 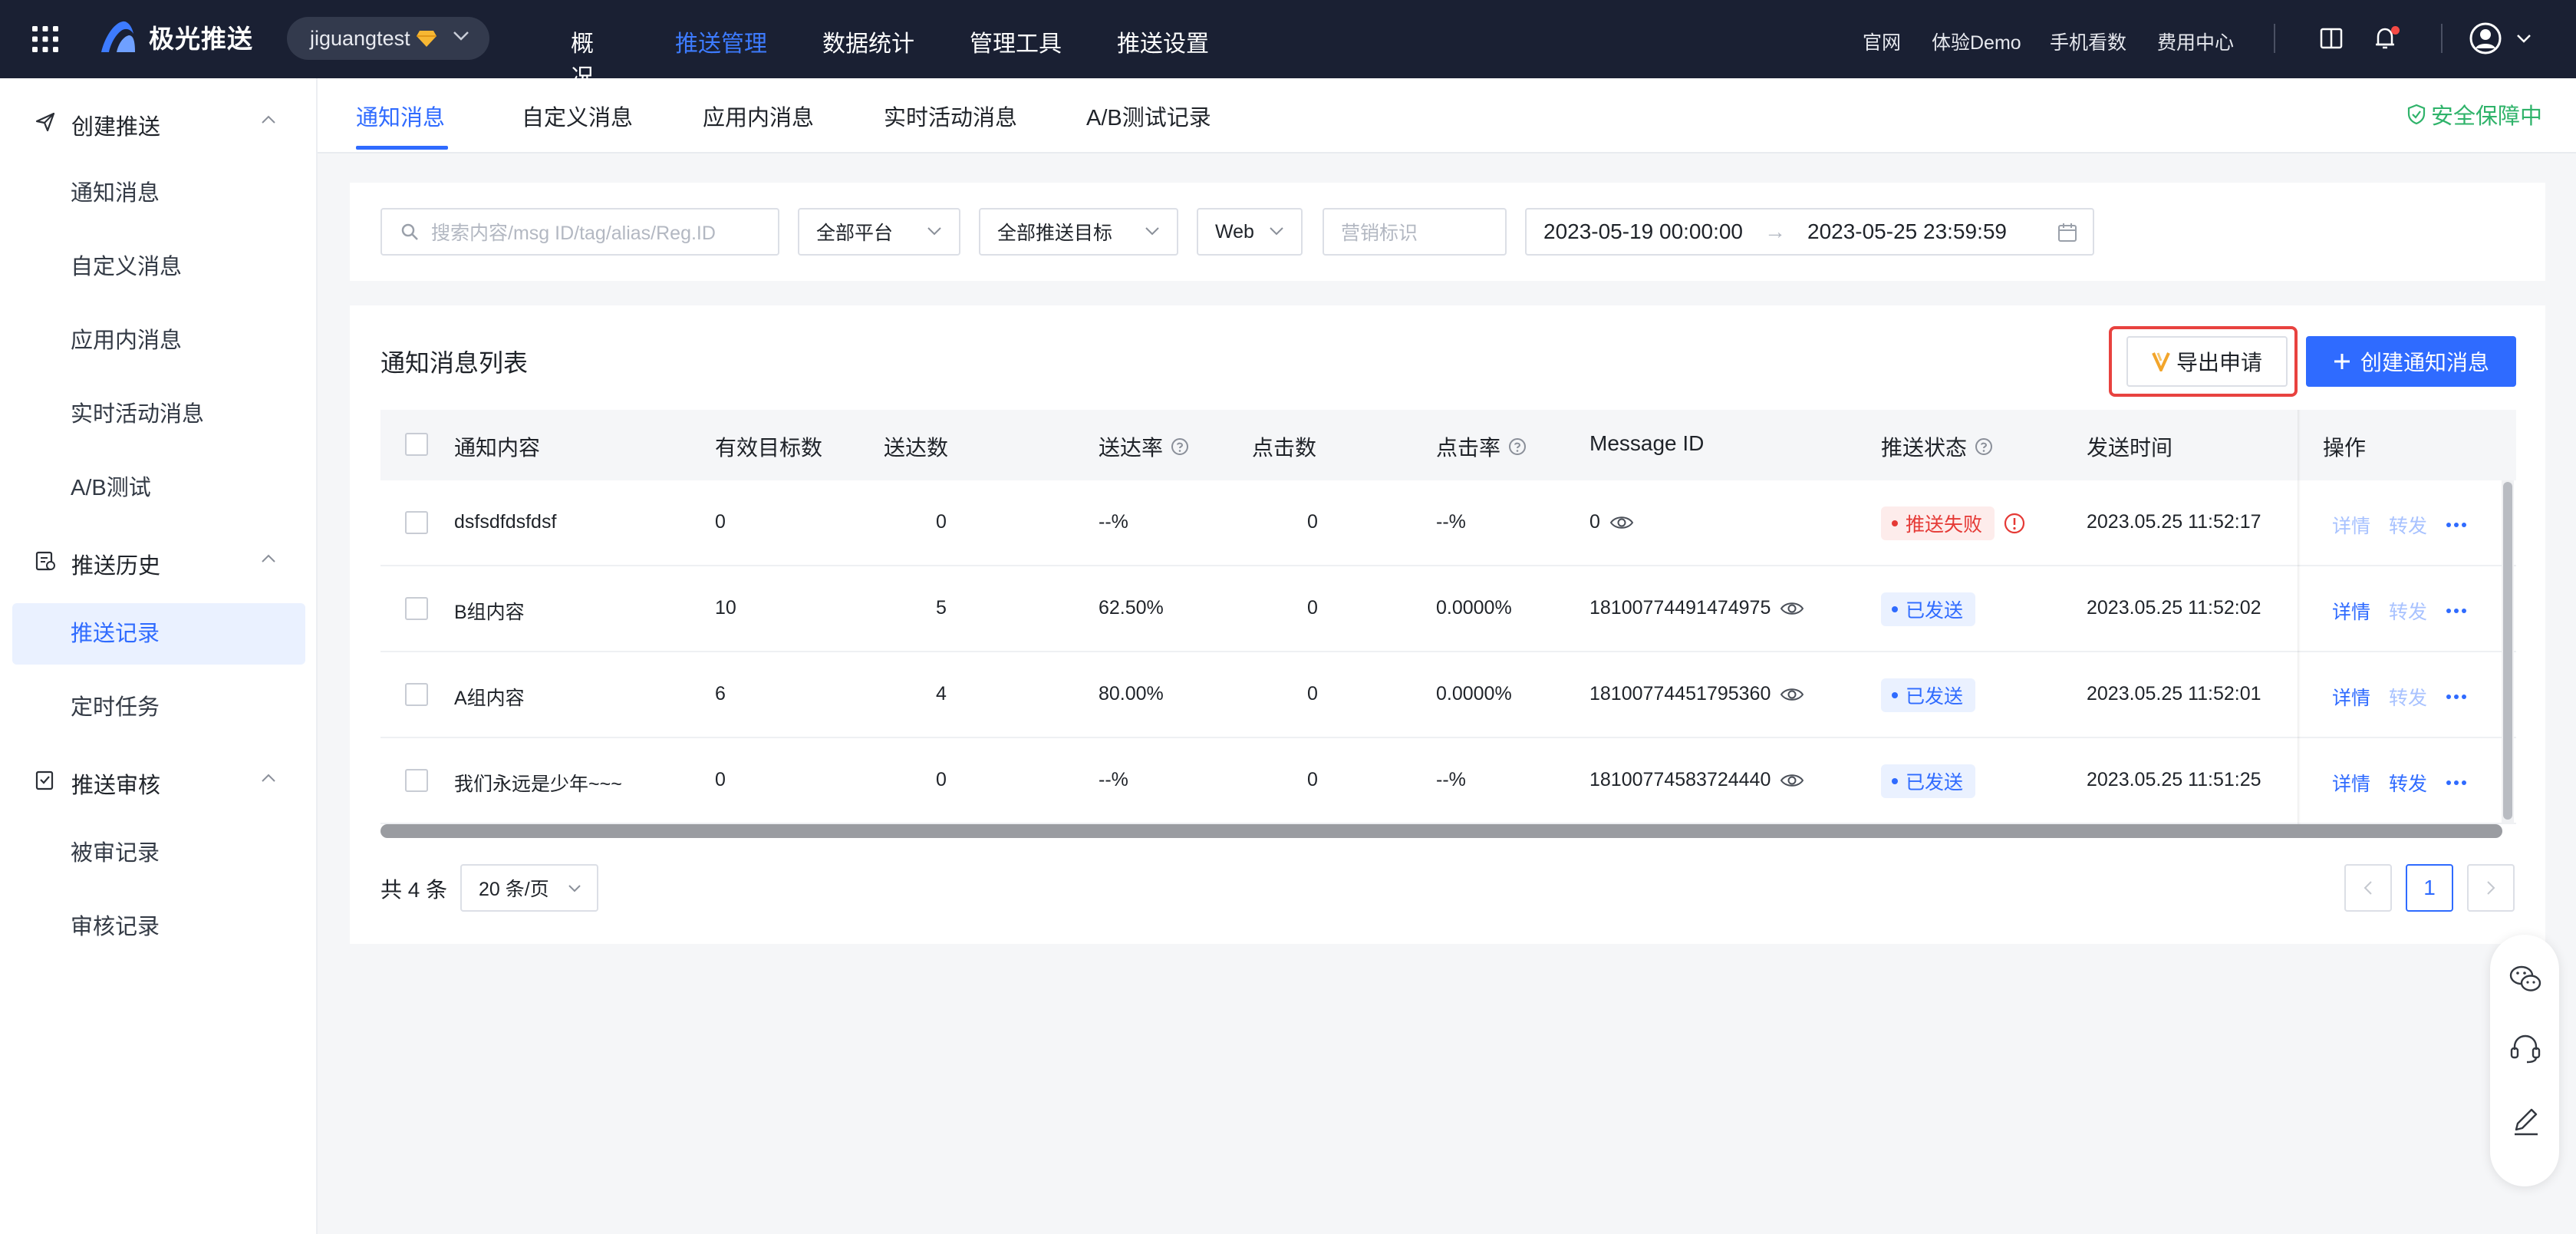 What do you see at coordinates (1078, 232) in the screenshot?
I see `target-select: 全部推送目标` at bounding box center [1078, 232].